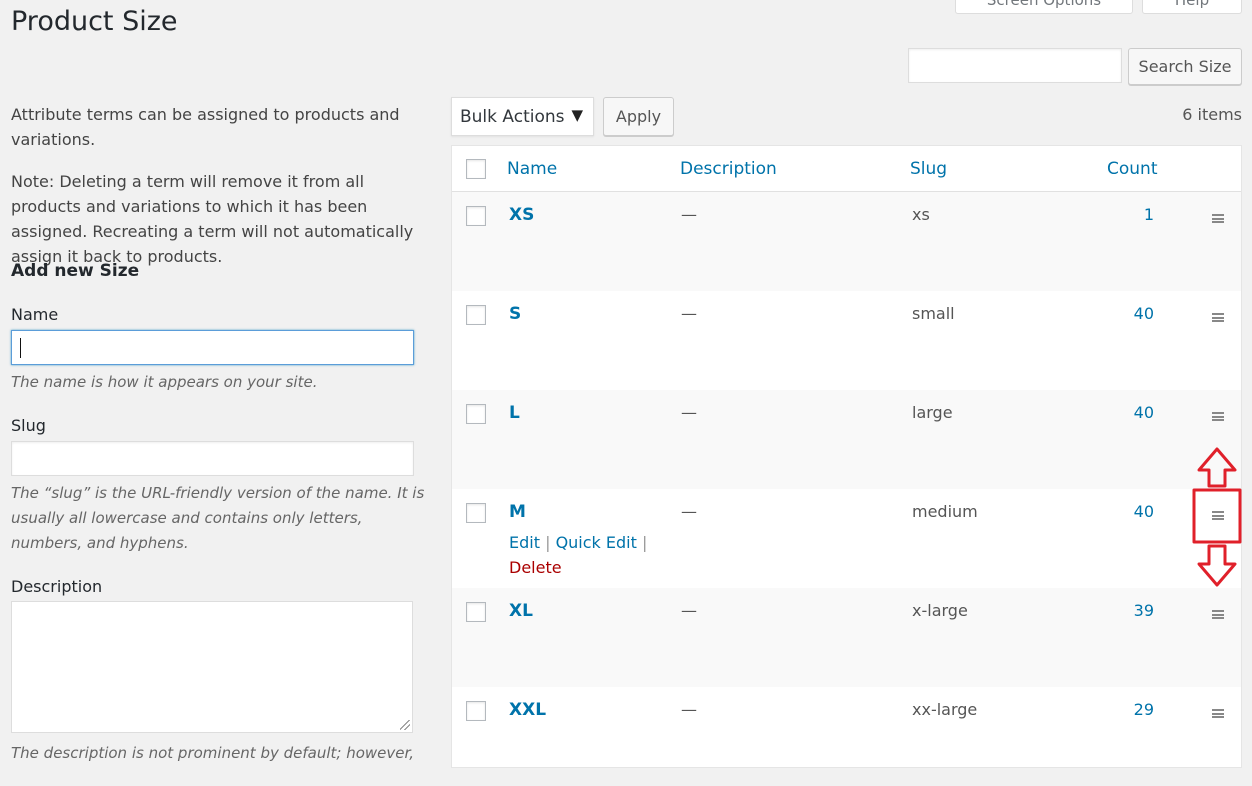 This screenshot has height=786, width=1252. What do you see at coordinates (527, 710) in the screenshot?
I see `term-name-link: XXL` at bounding box center [527, 710].